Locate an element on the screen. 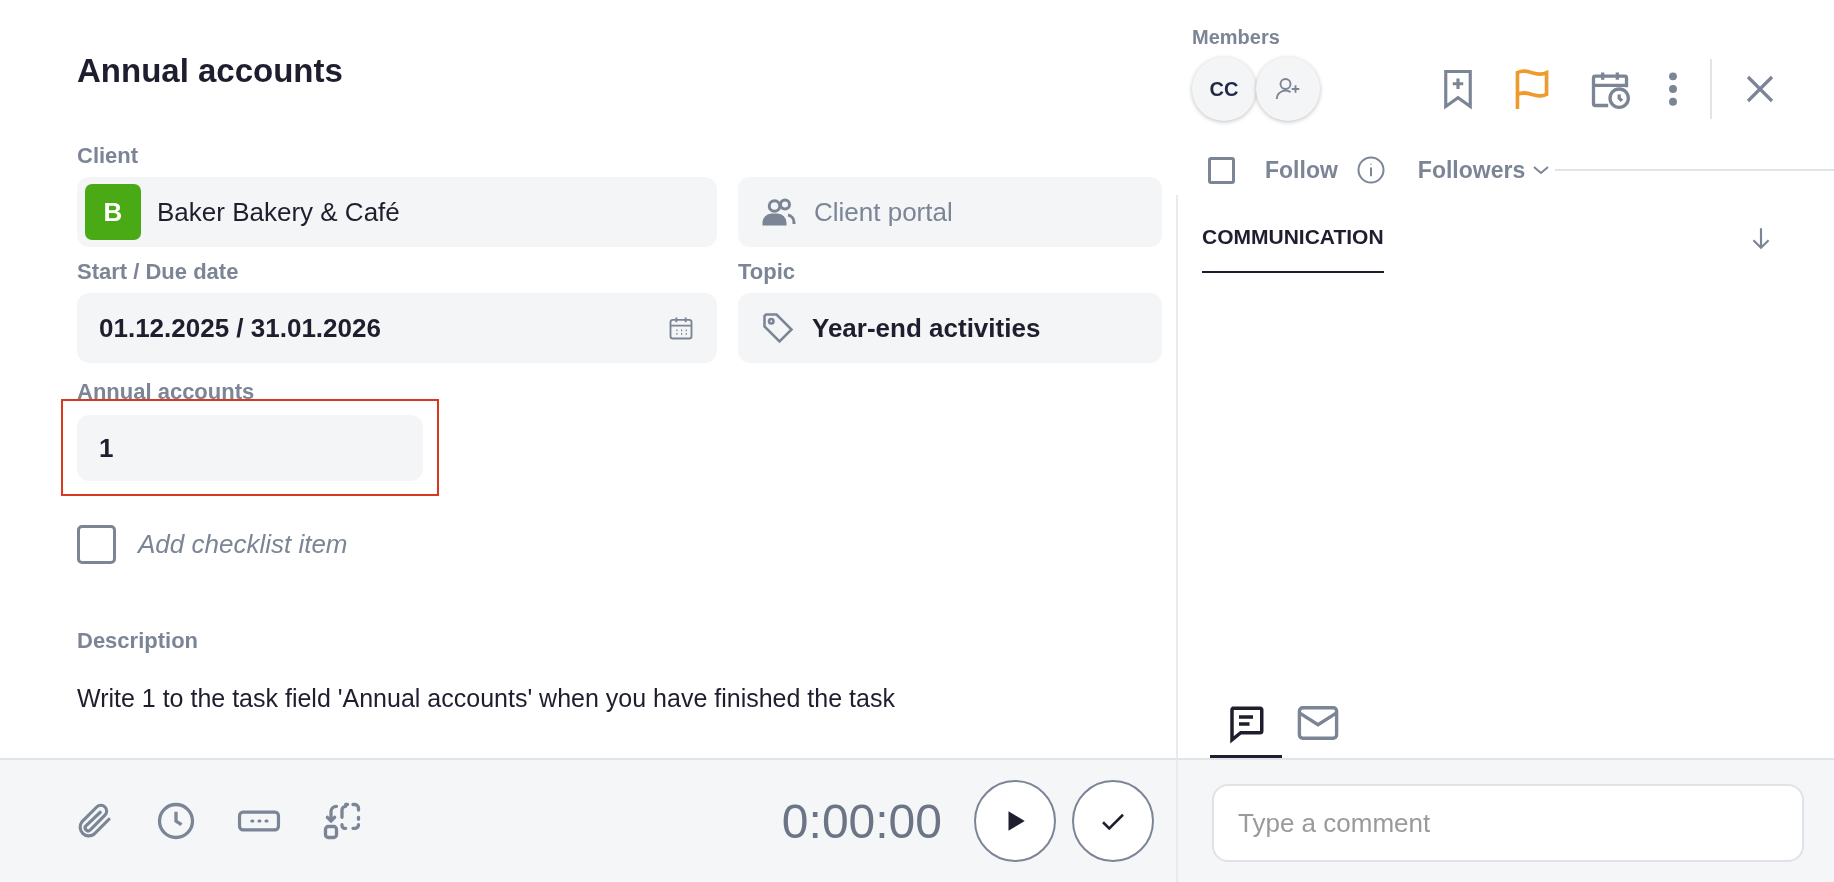 The image size is (1834, 882). more-icon is located at coordinates (1673, 89).